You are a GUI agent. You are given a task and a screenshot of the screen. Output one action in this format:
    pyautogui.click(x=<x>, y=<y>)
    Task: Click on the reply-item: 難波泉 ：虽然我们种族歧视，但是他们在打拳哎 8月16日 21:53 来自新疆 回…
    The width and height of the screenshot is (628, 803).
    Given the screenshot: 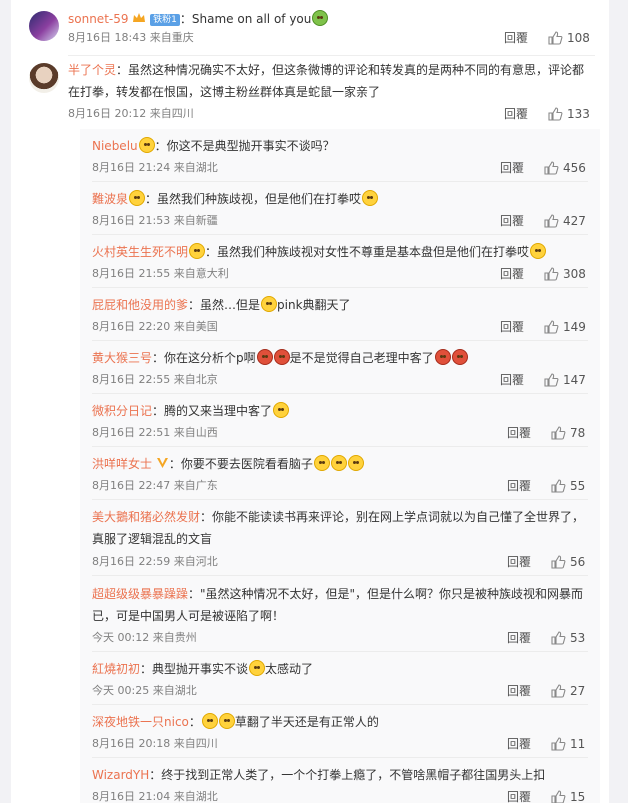 What is the action you would take?
    pyautogui.click(x=340, y=208)
    